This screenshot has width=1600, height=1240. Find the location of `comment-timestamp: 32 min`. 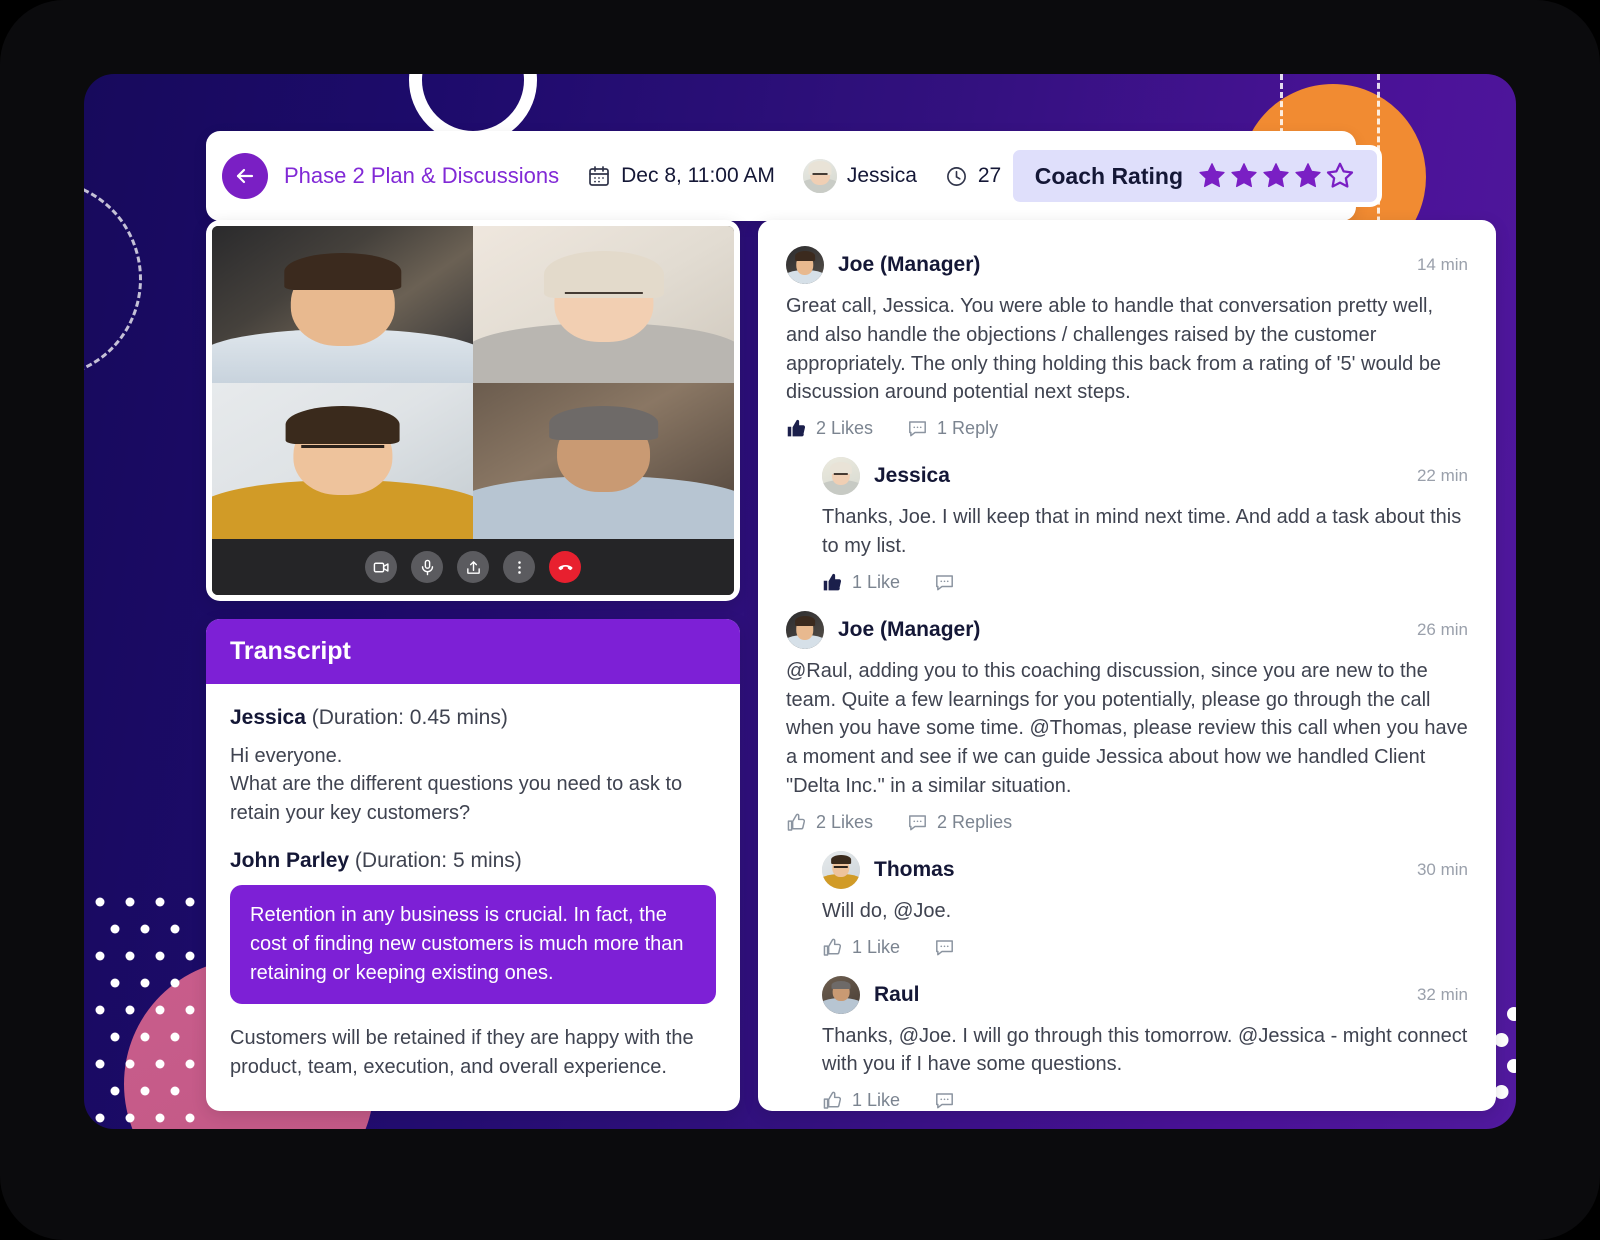

comment-timestamp: 32 min is located at coordinates (1442, 994).